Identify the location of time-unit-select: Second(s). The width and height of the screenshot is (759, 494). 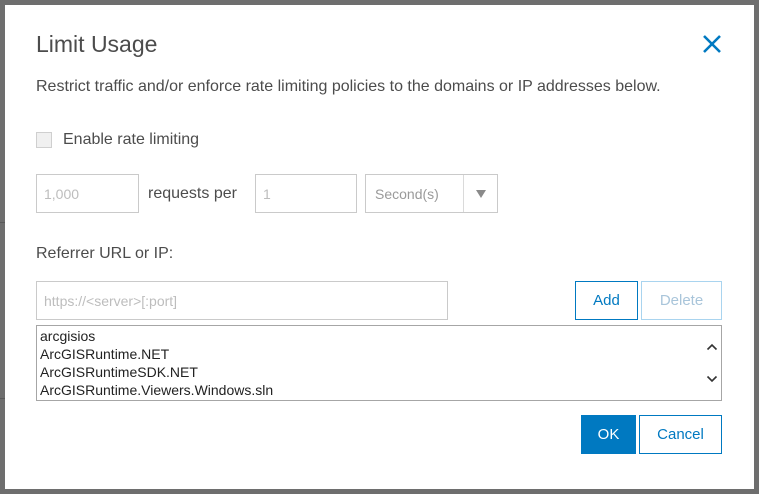
(431, 193).